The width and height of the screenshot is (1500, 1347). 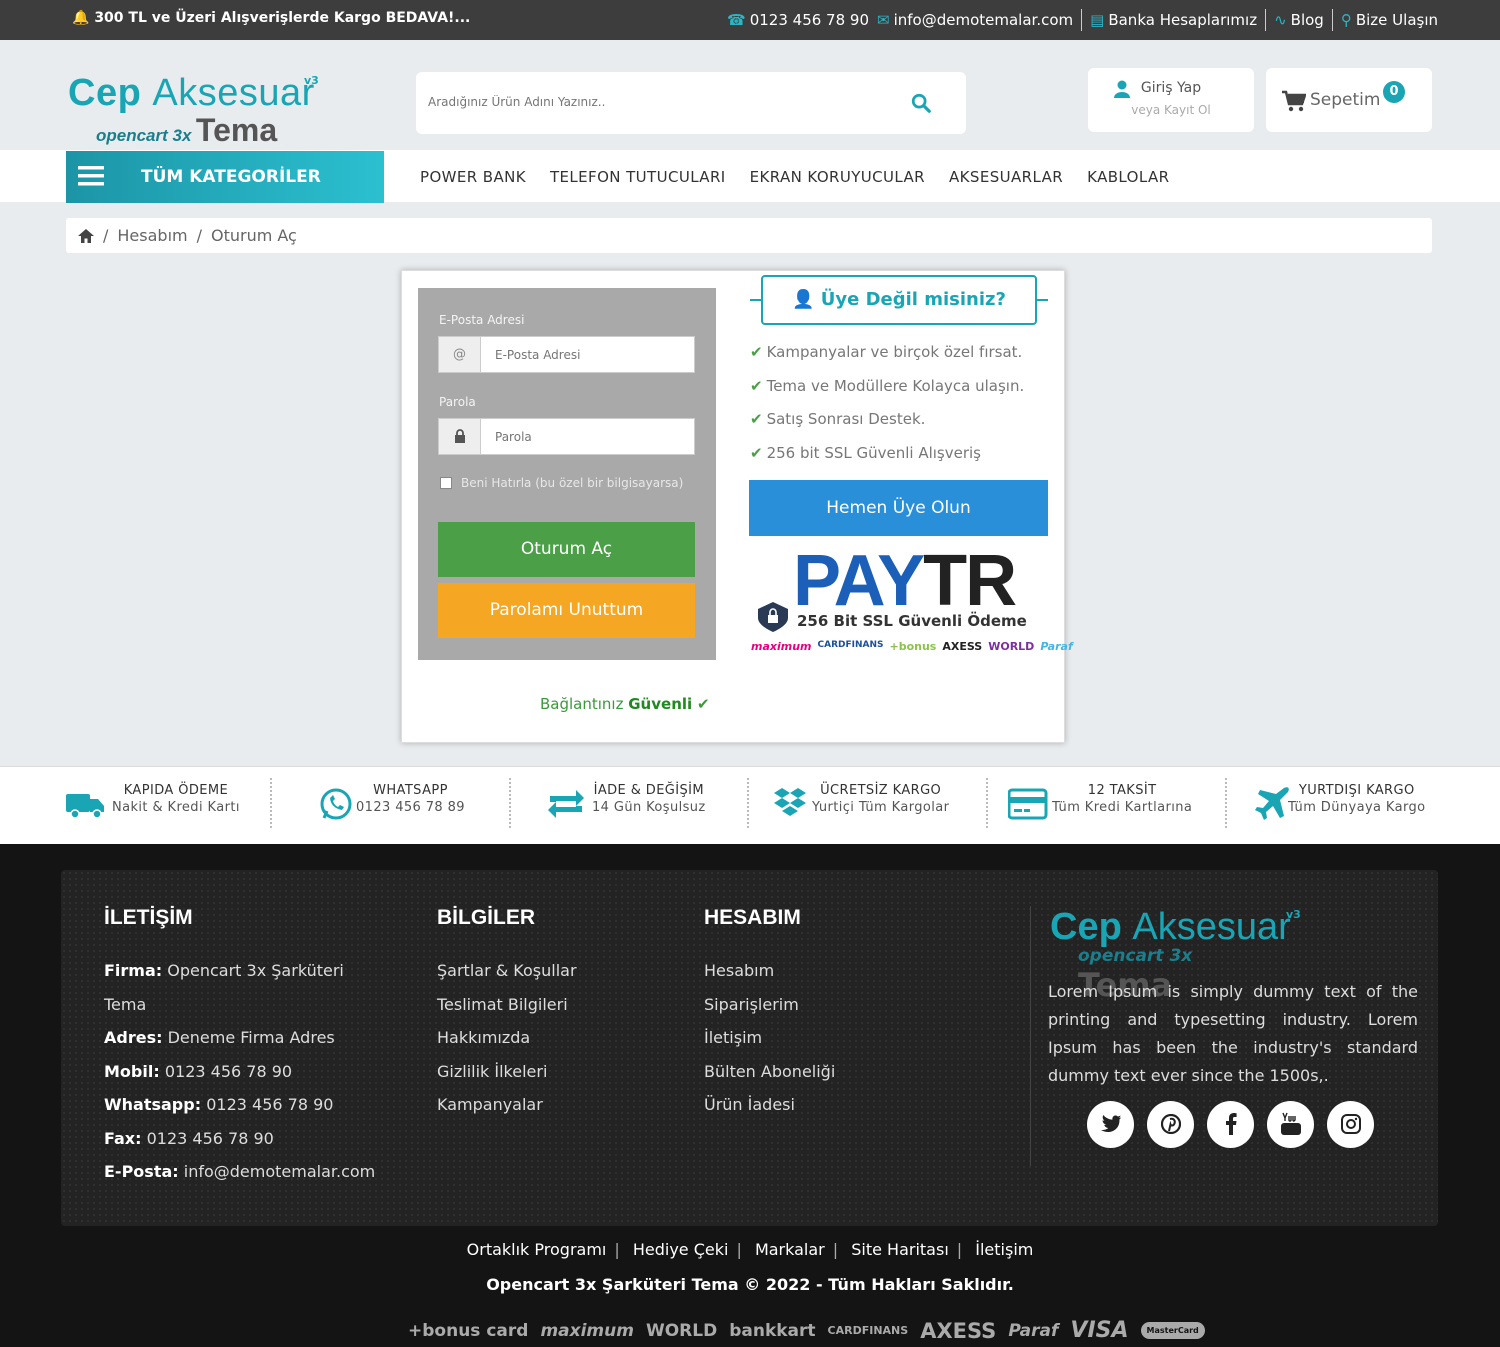 What do you see at coordinates (1350, 1124) in the screenshot?
I see `instagram-icon` at bounding box center [1350, 1124].